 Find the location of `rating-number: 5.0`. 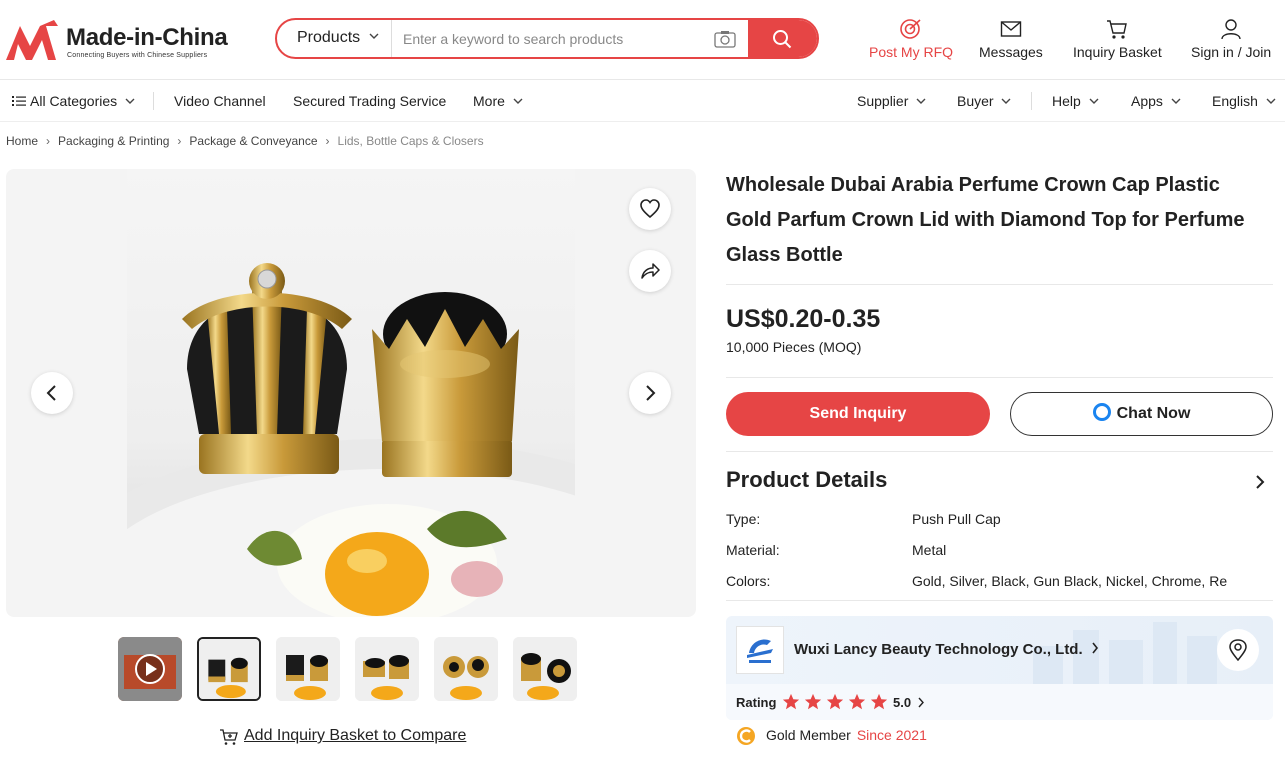

rating-number: 5.0 is located at coordinates (902, 702).